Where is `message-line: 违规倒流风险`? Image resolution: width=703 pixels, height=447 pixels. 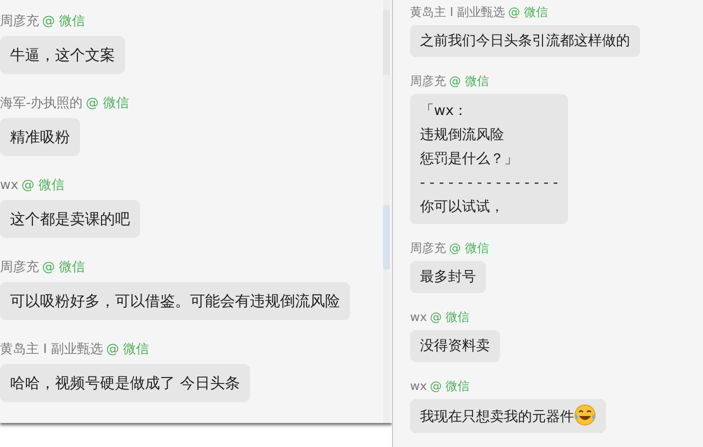 message-line: 违规倒流风险 is located at coordinates (462, 135).